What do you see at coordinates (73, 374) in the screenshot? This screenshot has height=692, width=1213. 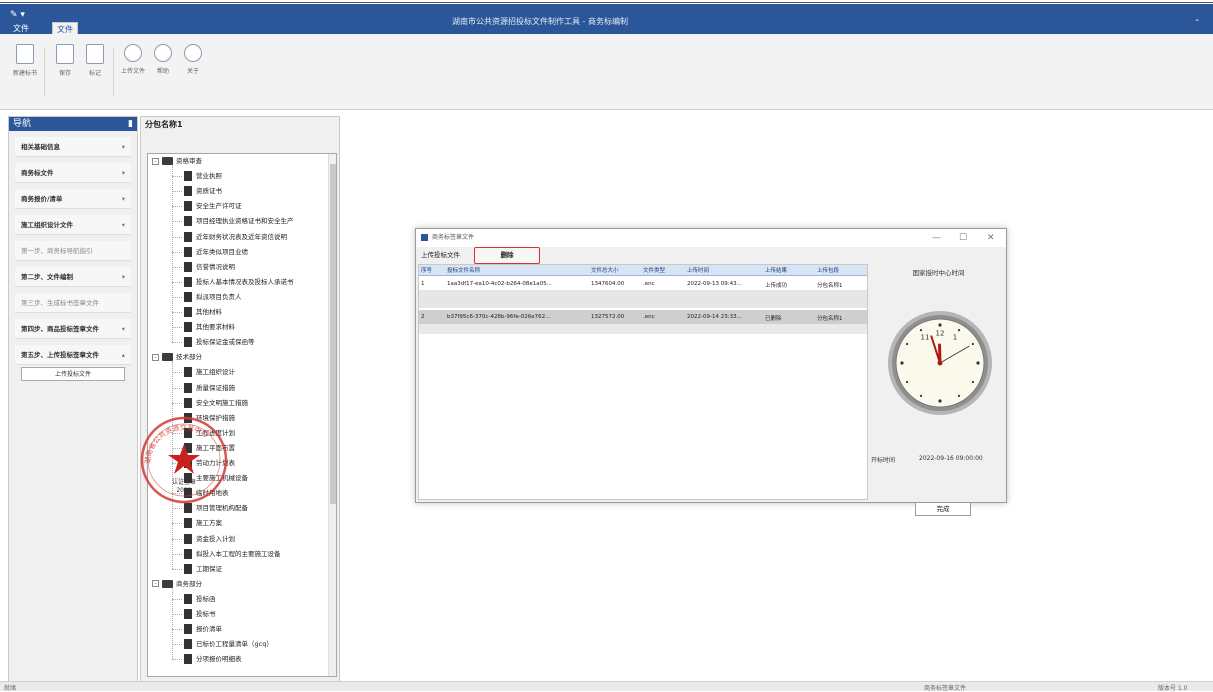 I see `upload-bid-file-button: 上传投标文件` at bounding box center [73, 374].